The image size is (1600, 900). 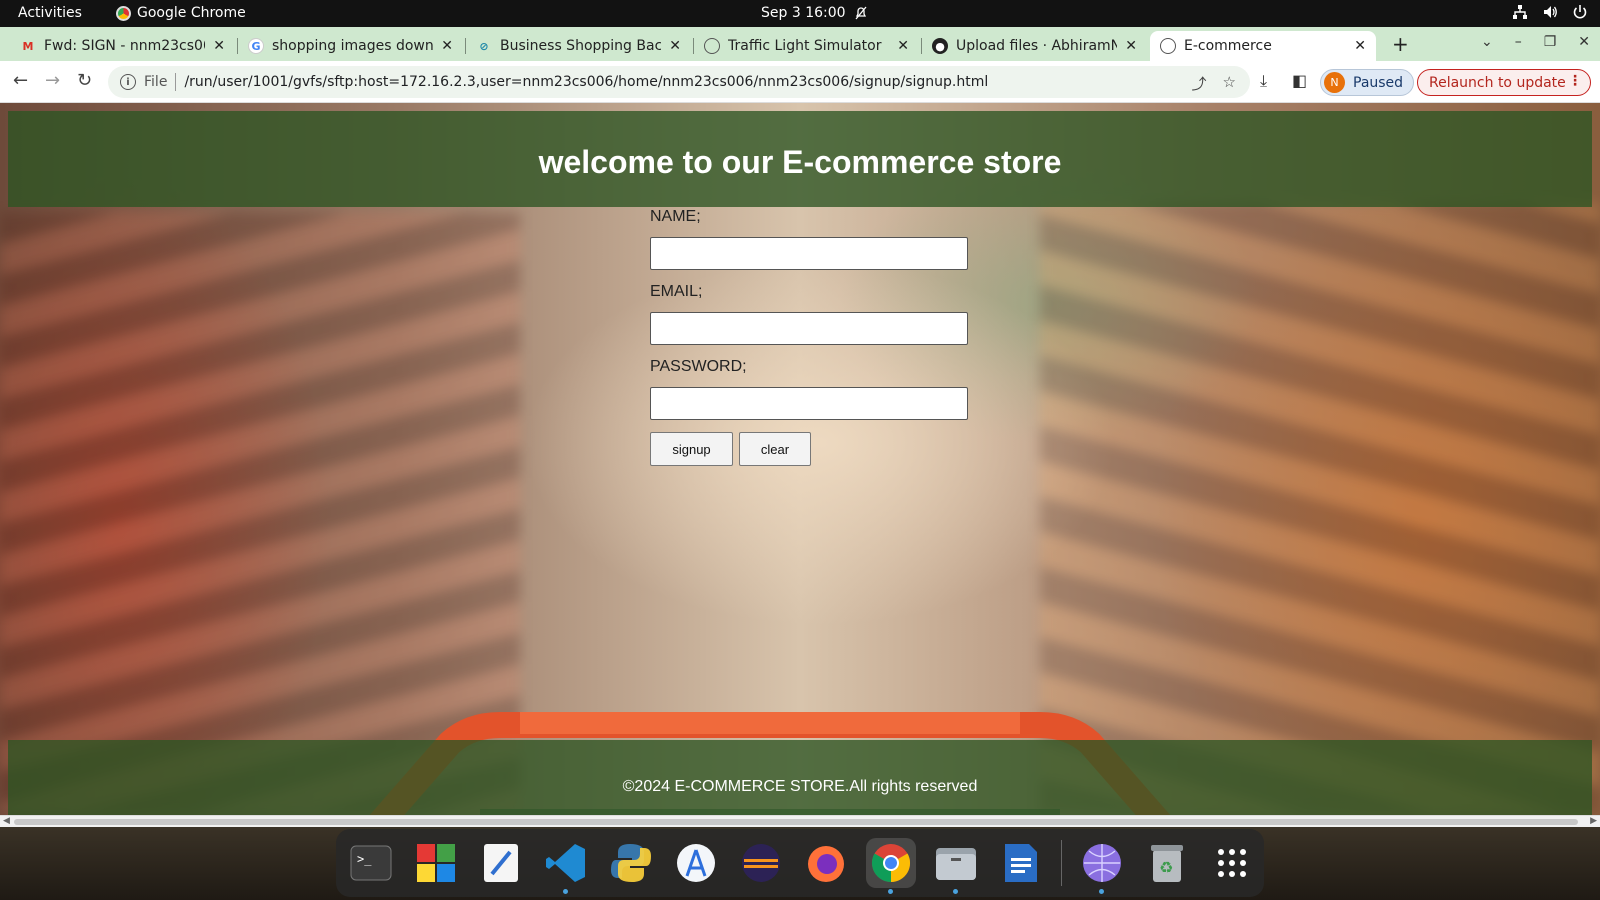 What do you see at coordinates (1535, 42) in the screenshot?
I see `window-controls: ⌄ – ❐ ✕` at bounding box center [1535, 42].